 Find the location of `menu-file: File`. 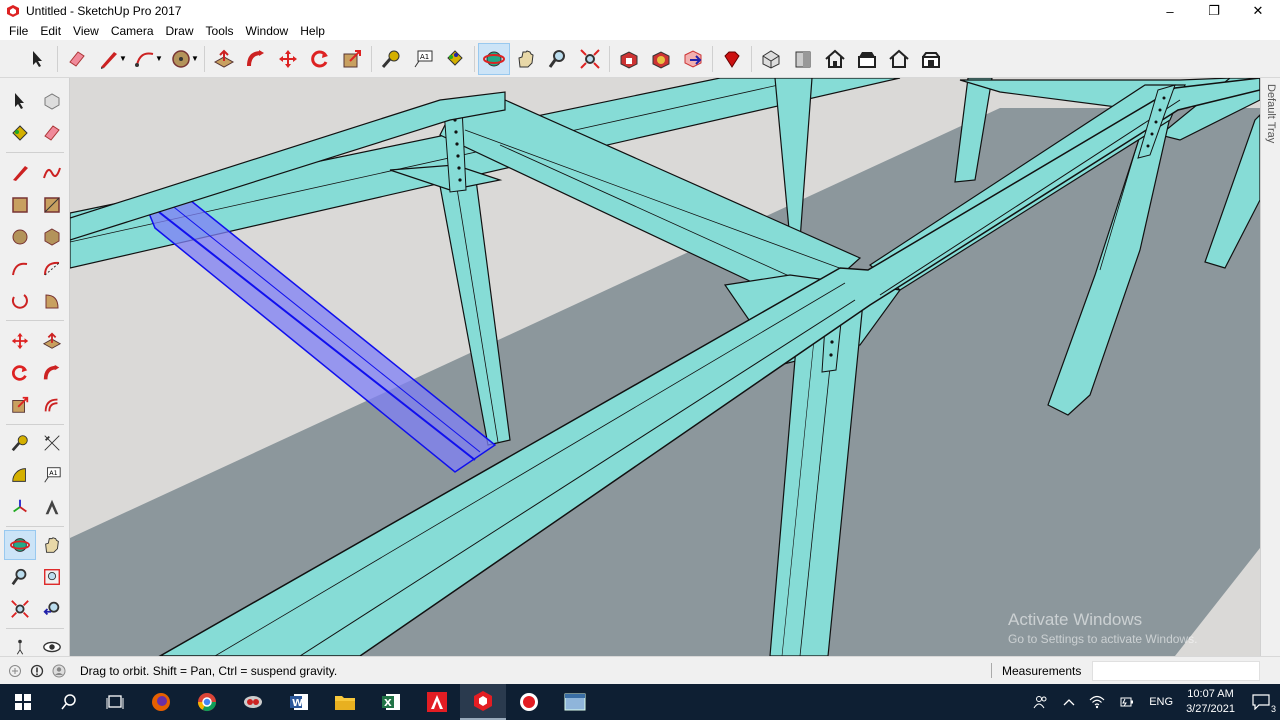

menu-file: File is located at coordinates (18, 31).